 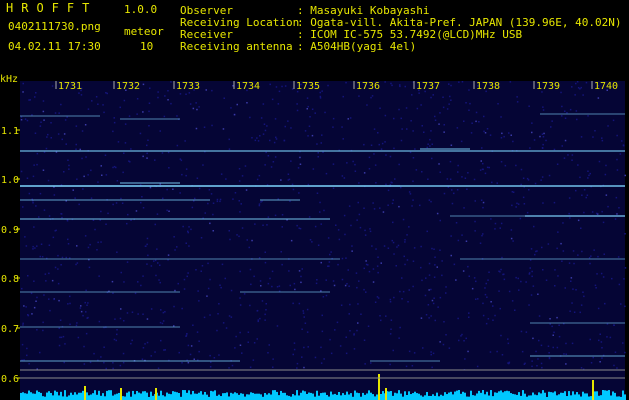 I want to click on time-tick-label: 1740, so click(x=606, y=86).